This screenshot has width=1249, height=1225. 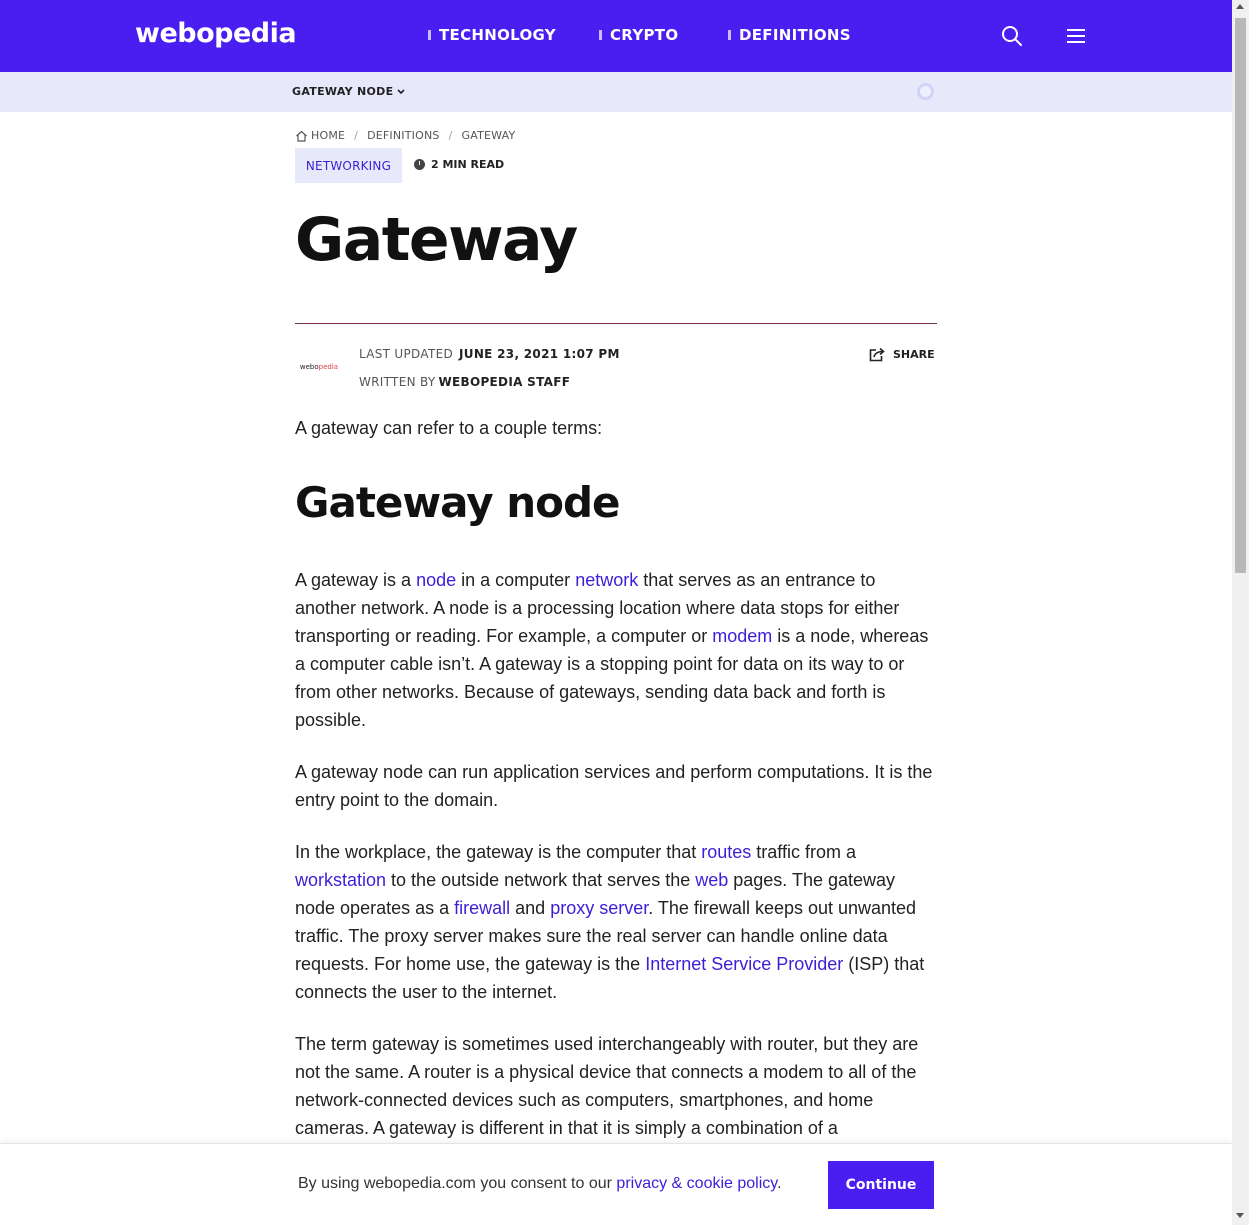 I want to click on breadcrumb: HOME / DEFINITIONS / GATEWAY, so click(x=405, y=135).